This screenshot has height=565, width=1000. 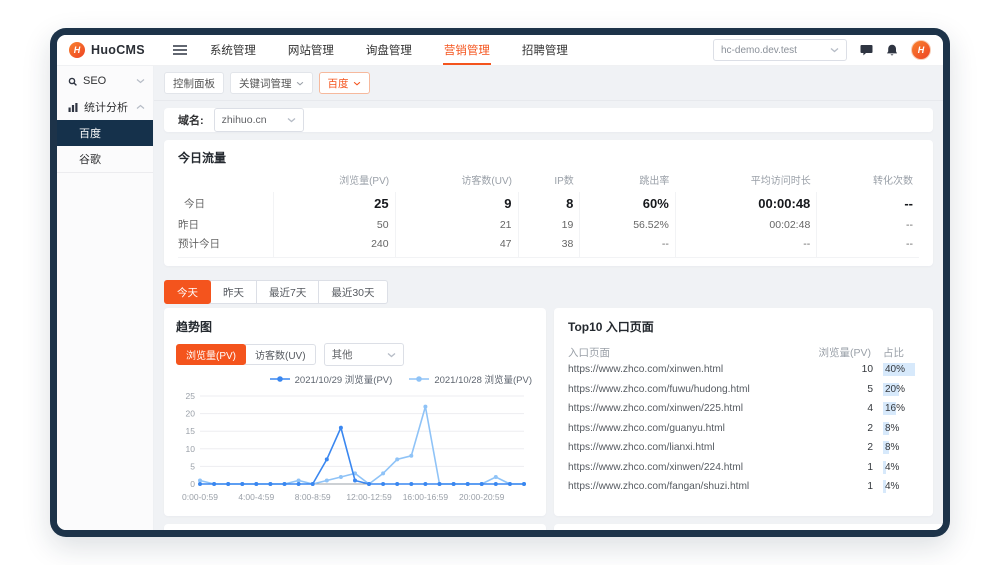 I want to click on tab-chip-2: 关键词管理, so click(x=271, y=83).